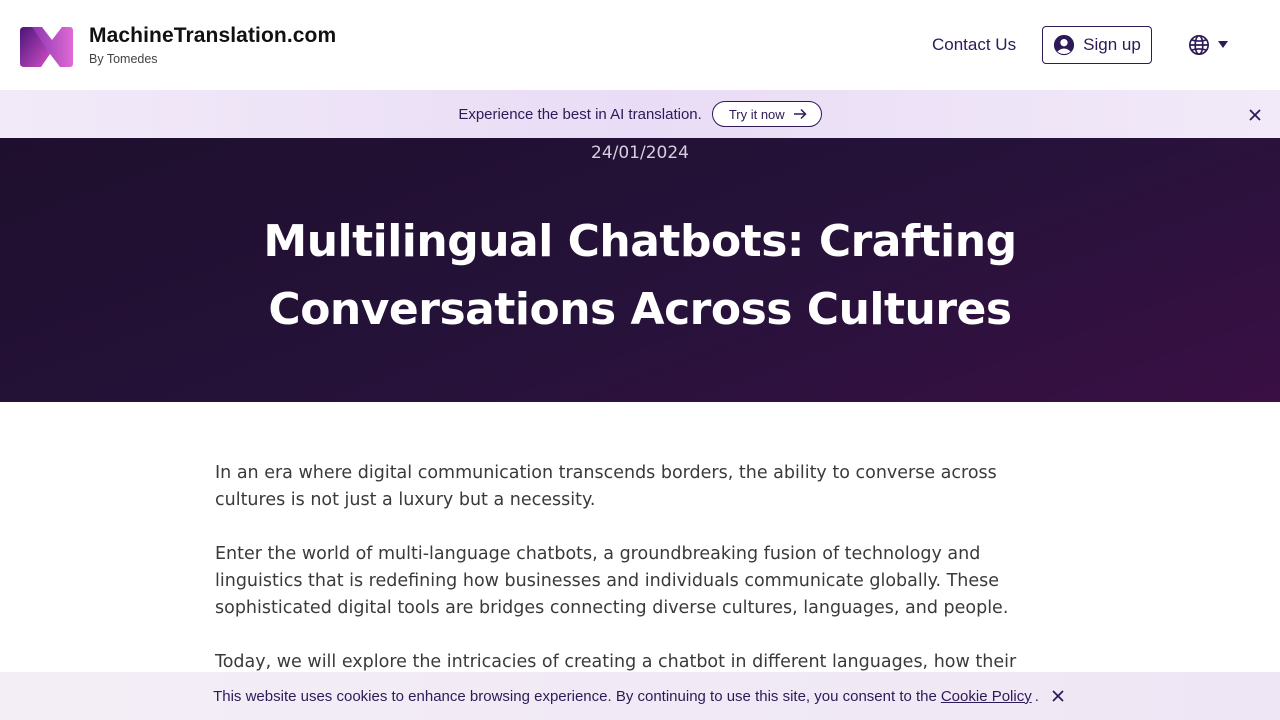 The height and width of the screenshot is (720, 1280). Describe the element at coordinates (640, 153) in the screenshot. I see `publish-date: 24/01/2024` at that location.